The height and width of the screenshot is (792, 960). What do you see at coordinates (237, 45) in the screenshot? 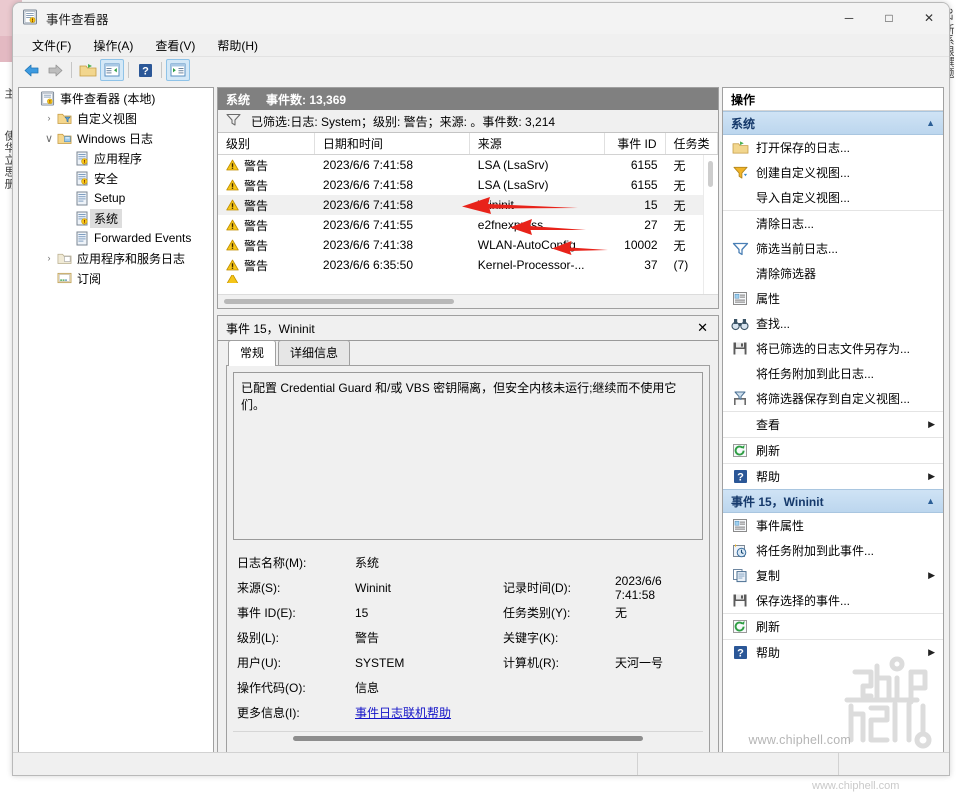
I see `menu-help: 帮助(H)` at bounding box center [237, 45].